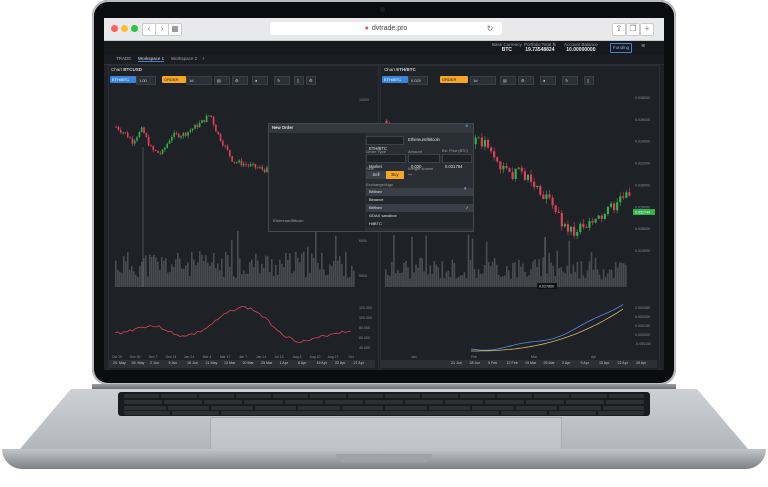 This screenshot has width=768, height=487. Describe the element at coordinates (647, 29) in the screenshot. I see `new-tab-icon: +` at that location.